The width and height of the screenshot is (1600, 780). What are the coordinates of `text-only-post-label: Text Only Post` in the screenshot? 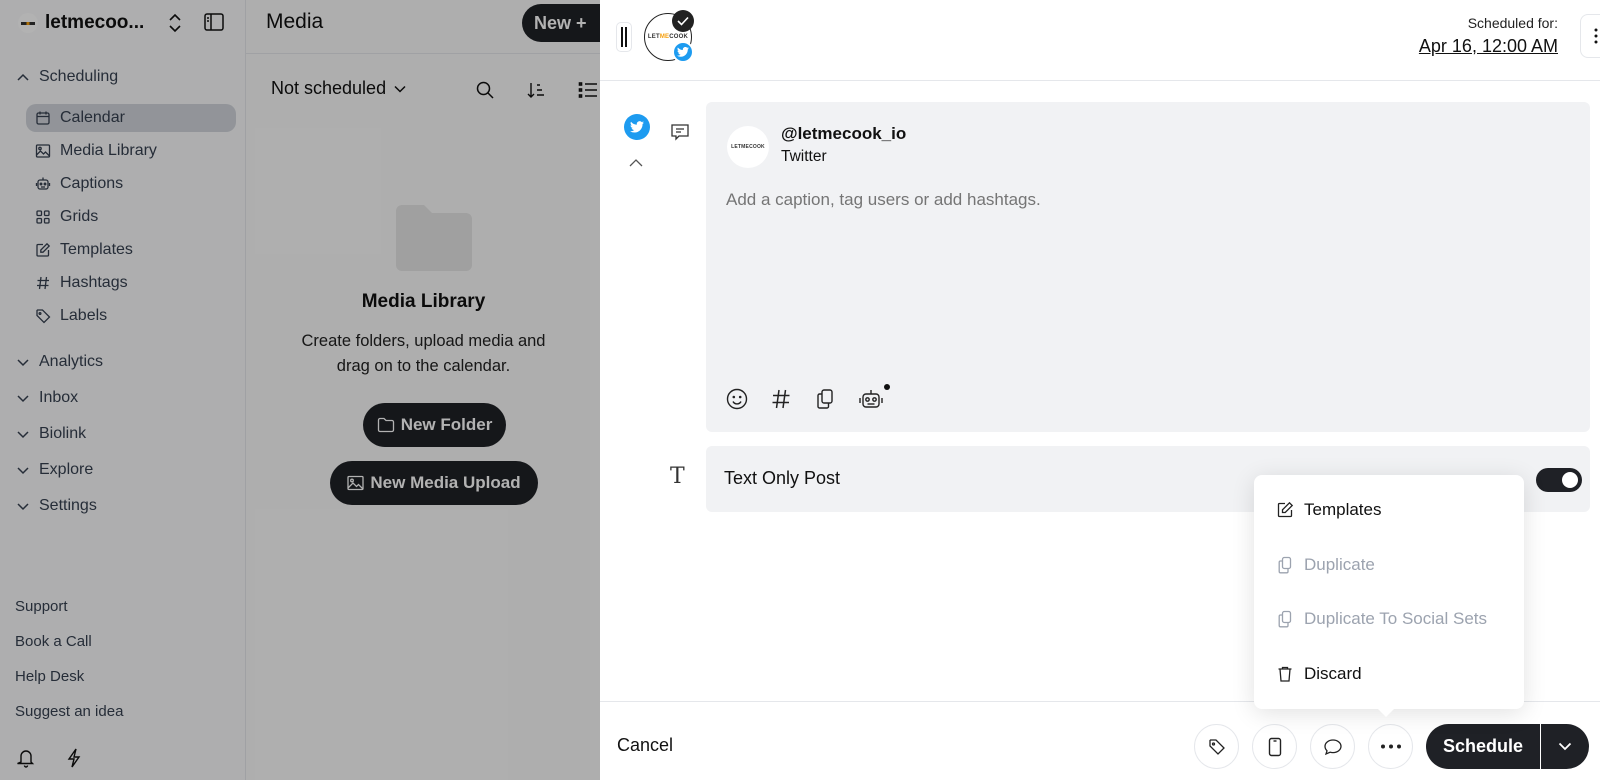 It's located at (782, 478).